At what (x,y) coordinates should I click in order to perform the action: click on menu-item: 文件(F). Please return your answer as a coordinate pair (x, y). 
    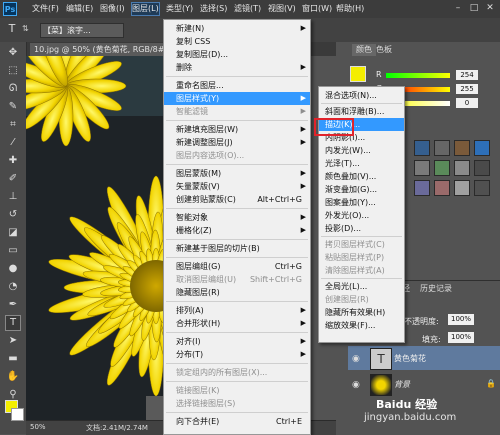
    Looking at the image, I should click on (45, 9).